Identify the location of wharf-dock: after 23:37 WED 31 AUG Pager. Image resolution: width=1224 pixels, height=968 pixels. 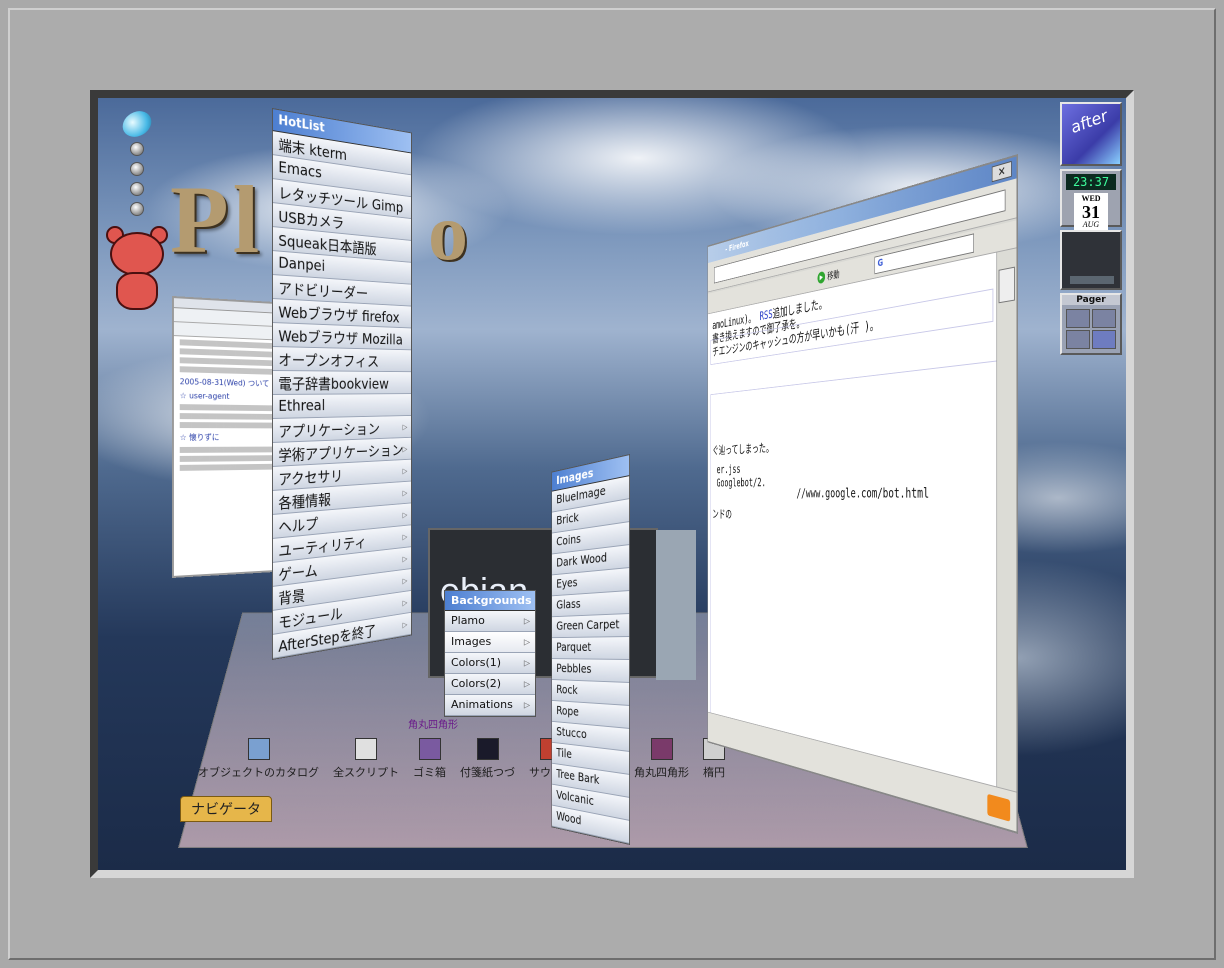
(1092, 230).